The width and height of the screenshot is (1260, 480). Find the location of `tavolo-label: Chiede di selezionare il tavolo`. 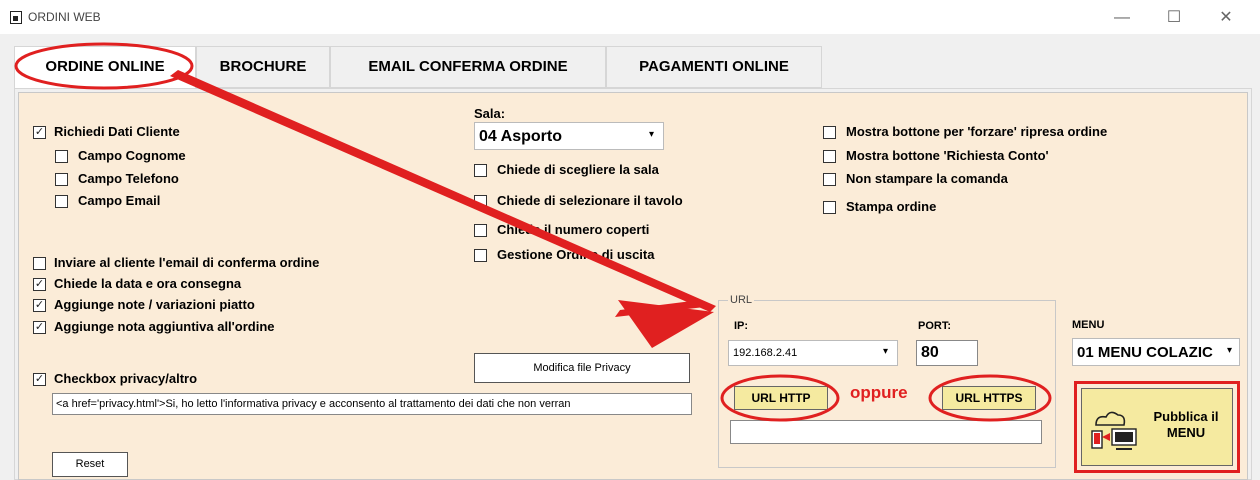

tavolo-label: Chiede di selezionare il tavolo is located at coordinates (590, 200).